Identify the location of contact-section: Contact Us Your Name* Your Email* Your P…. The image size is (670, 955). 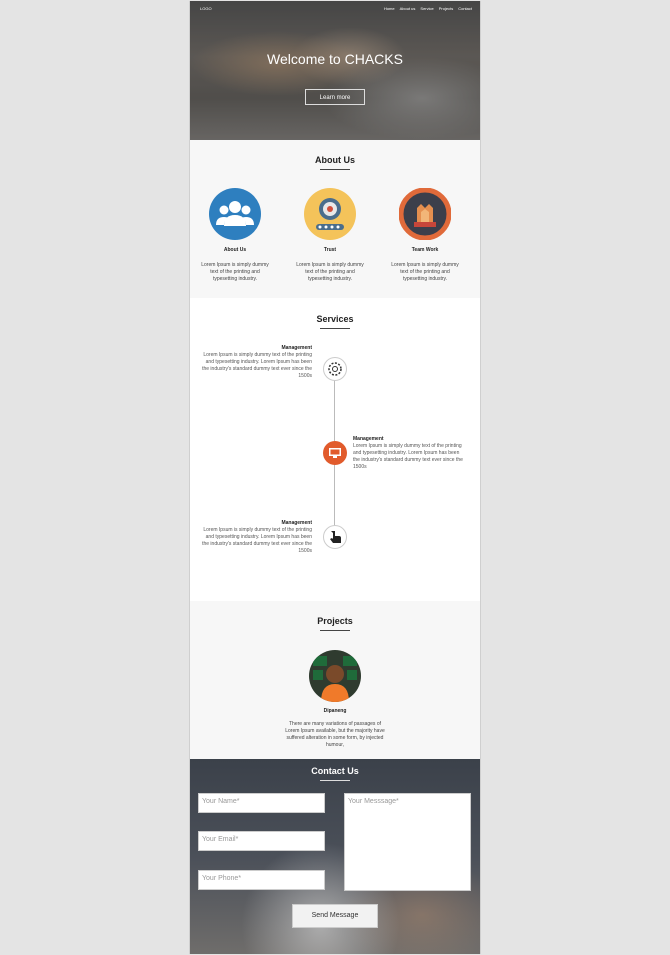
(335, 856).